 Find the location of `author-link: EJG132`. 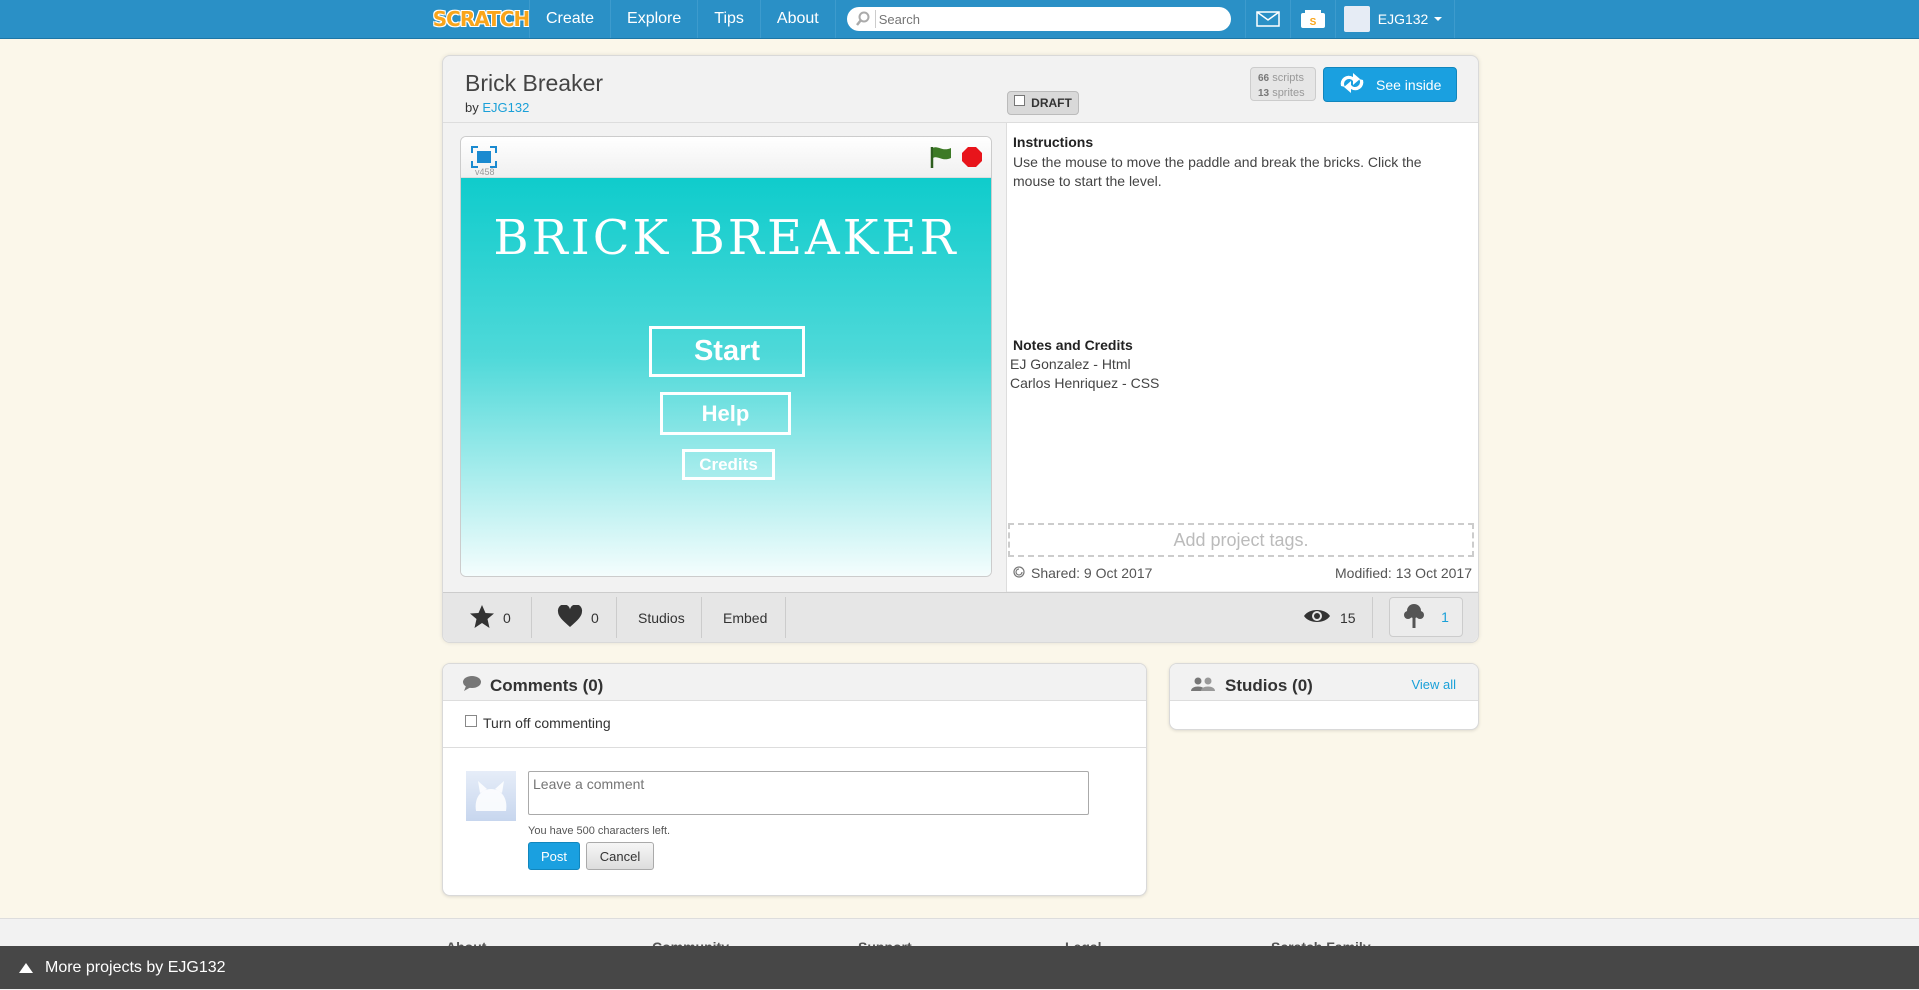

author-link: EJG132 is located at coordinates (505, 107).